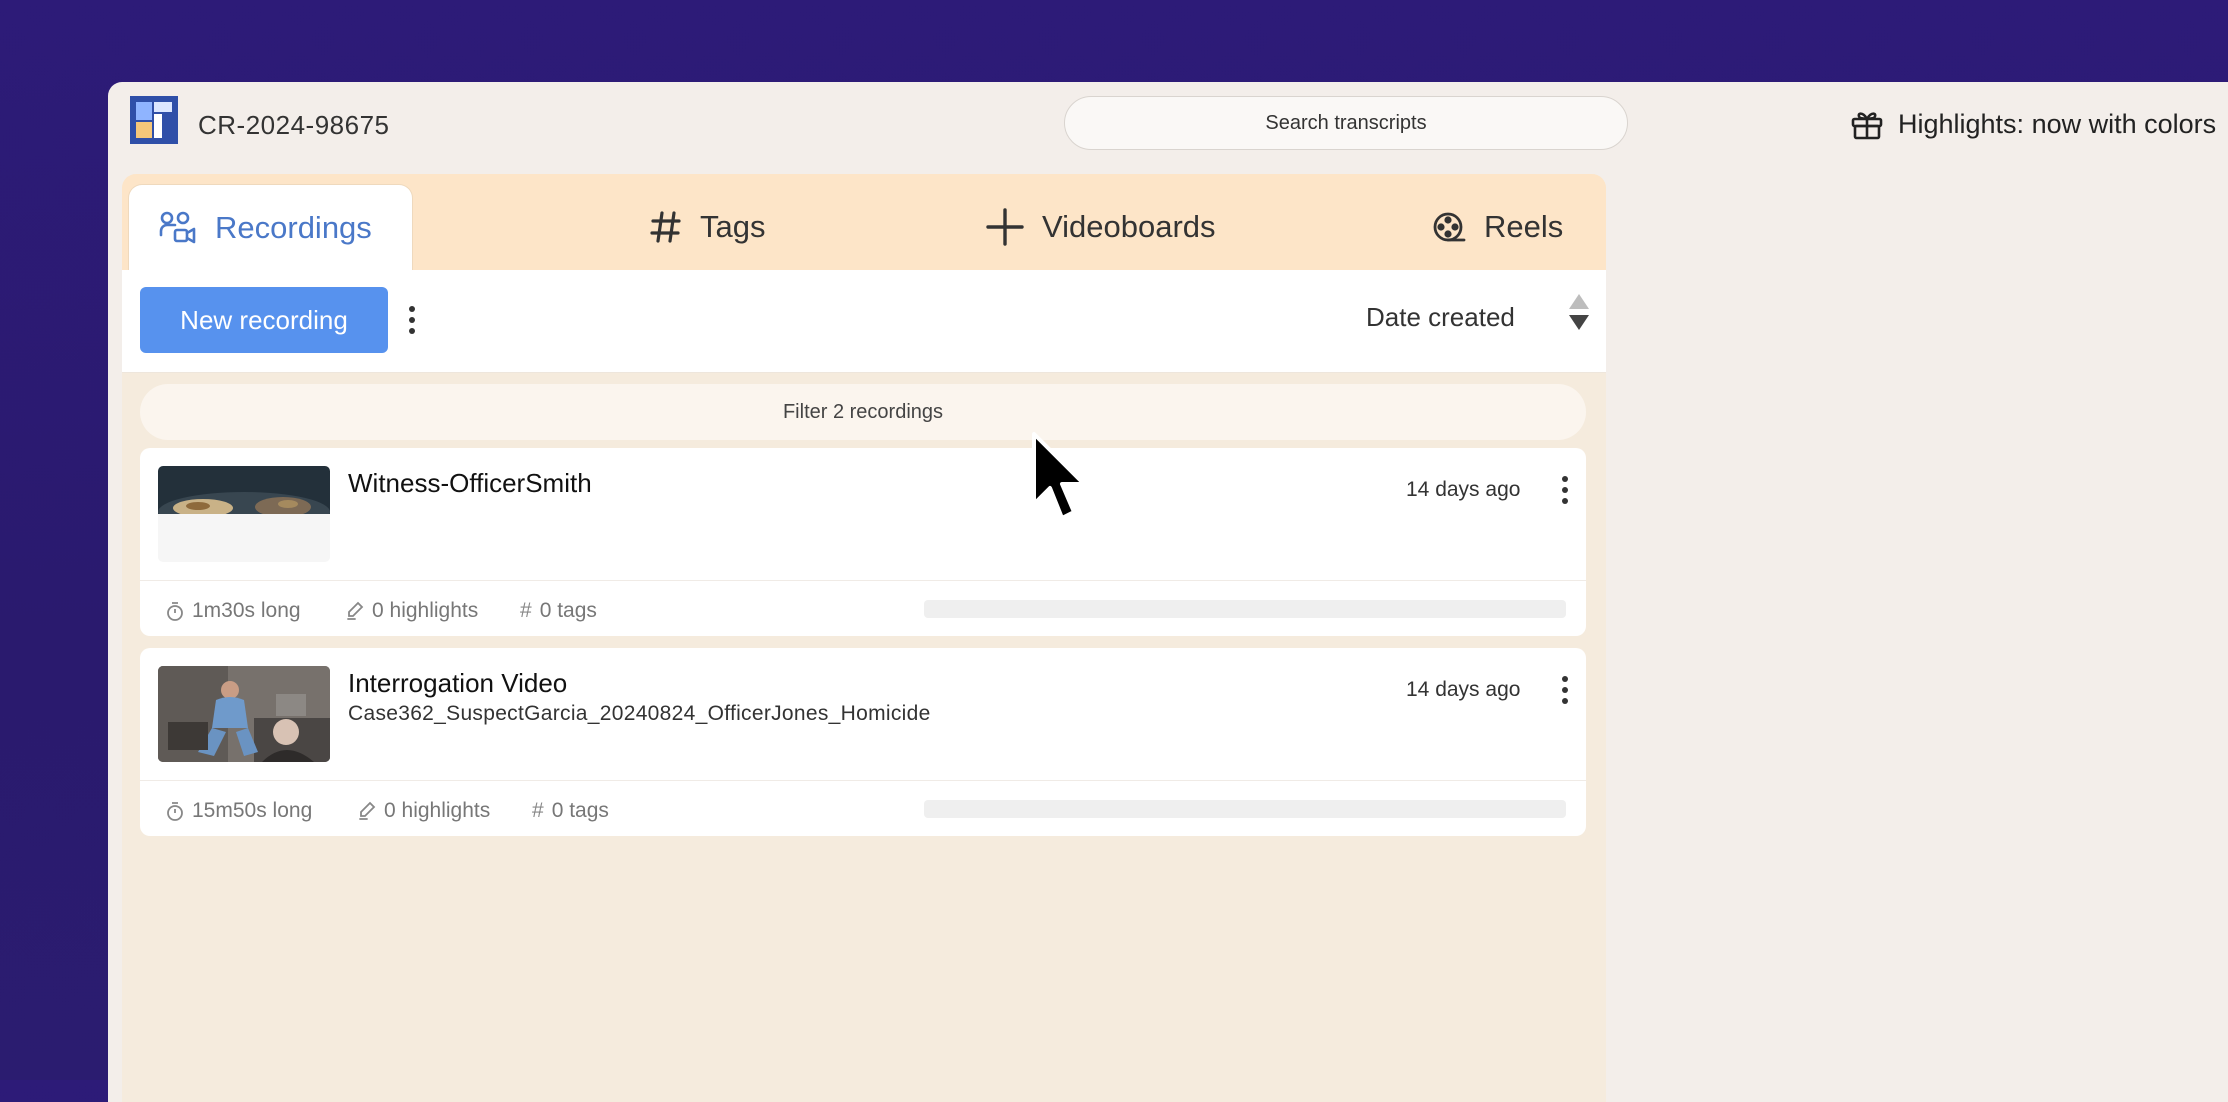 The height and width of the screenshot is (1102, 2228). I want to click on more-options-icon, so click(412, 320).